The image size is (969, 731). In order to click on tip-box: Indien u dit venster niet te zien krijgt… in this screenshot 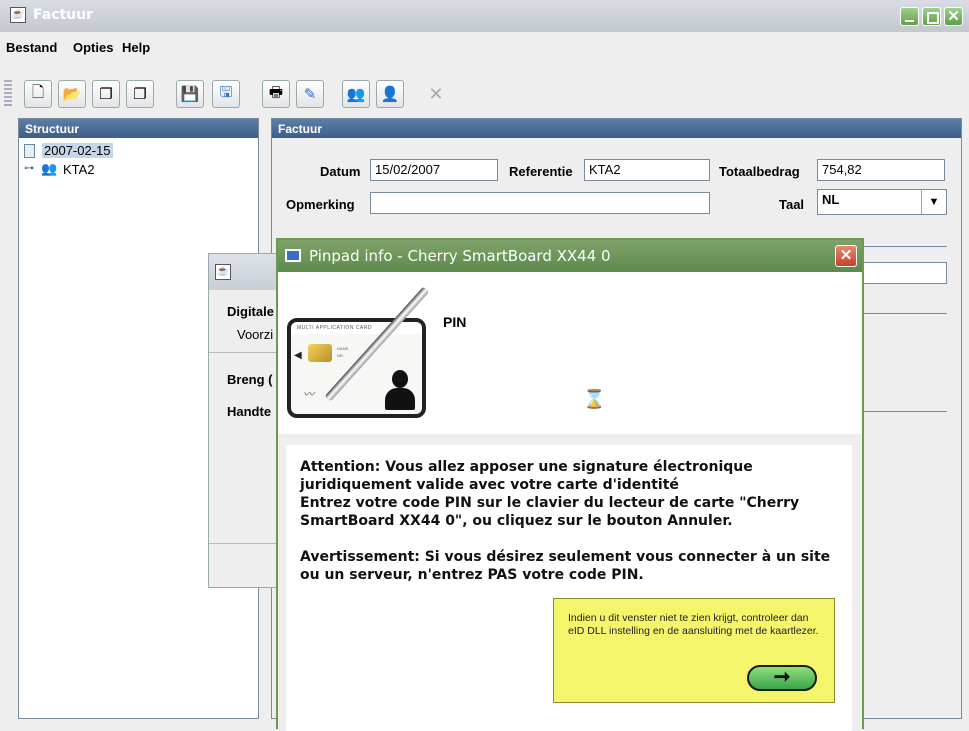, I will do `click(694, 650)`.